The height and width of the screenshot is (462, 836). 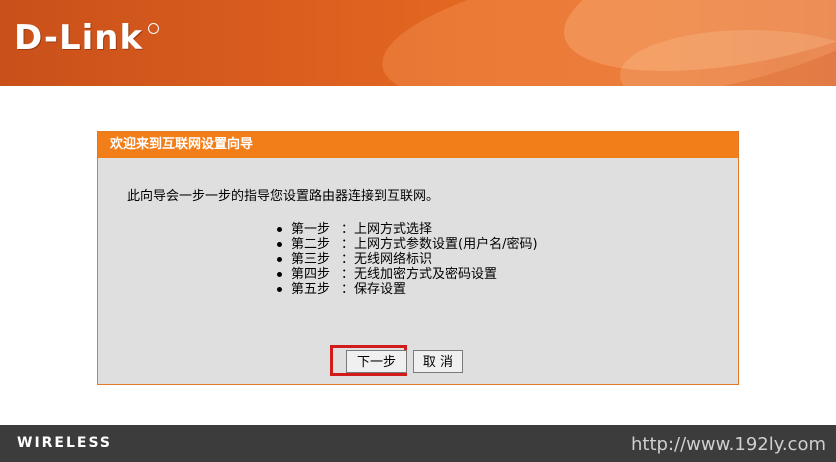 I want to click on cancel-button: 取 消, so click(x=438, y=361).